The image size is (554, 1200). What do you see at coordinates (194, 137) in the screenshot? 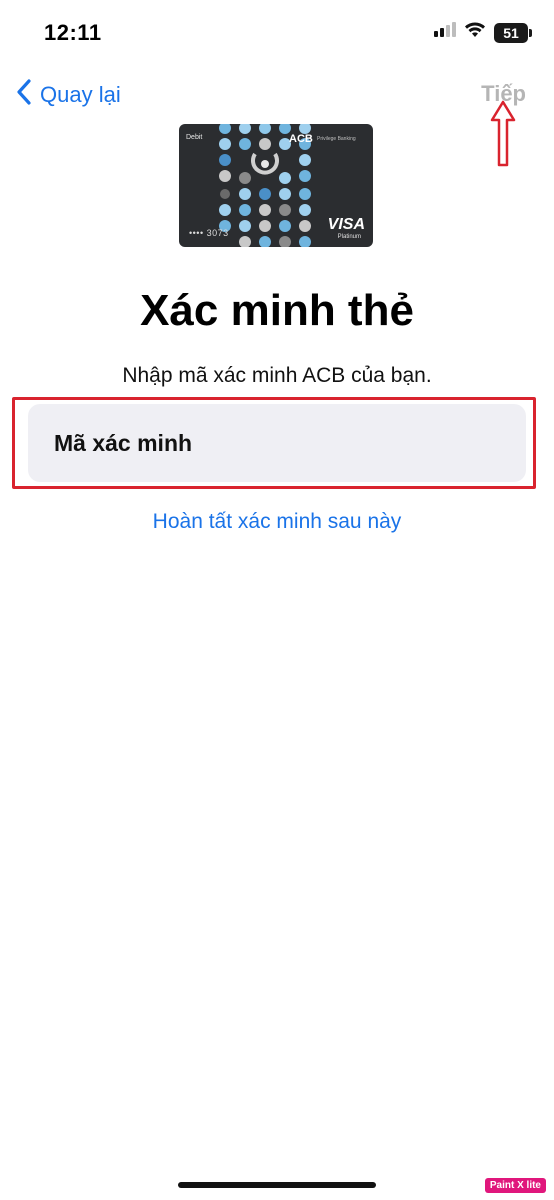
I see `card-type-label: Debit` at bounding box center [194, 137].